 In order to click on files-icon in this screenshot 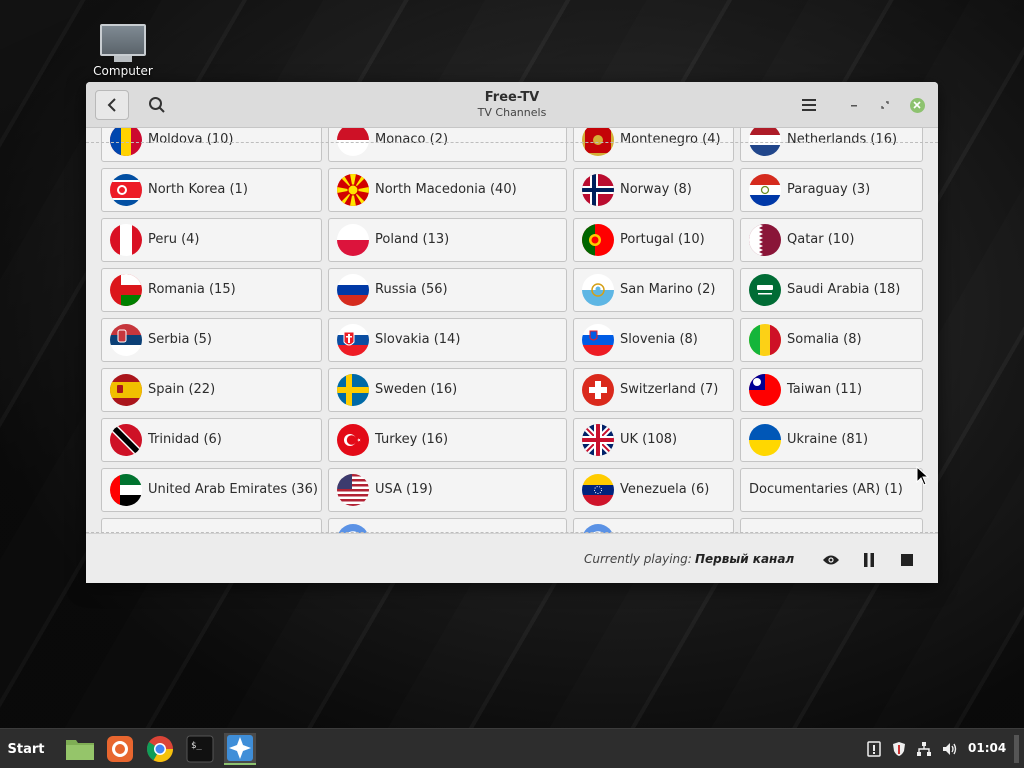, I will do `click(80, 750)`.